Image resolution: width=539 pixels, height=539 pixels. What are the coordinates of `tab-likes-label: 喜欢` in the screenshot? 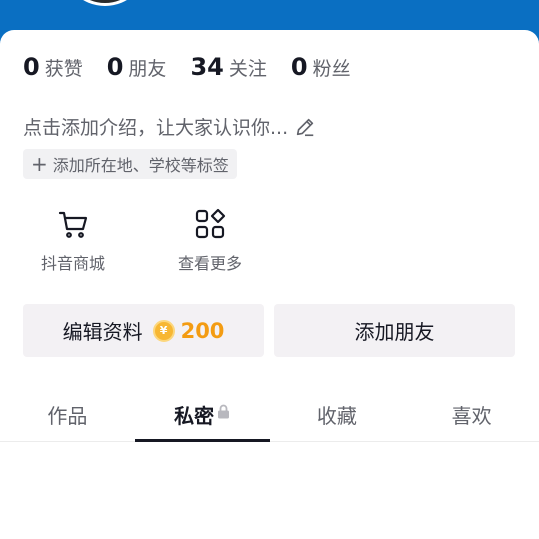 It's located at (471, 416).